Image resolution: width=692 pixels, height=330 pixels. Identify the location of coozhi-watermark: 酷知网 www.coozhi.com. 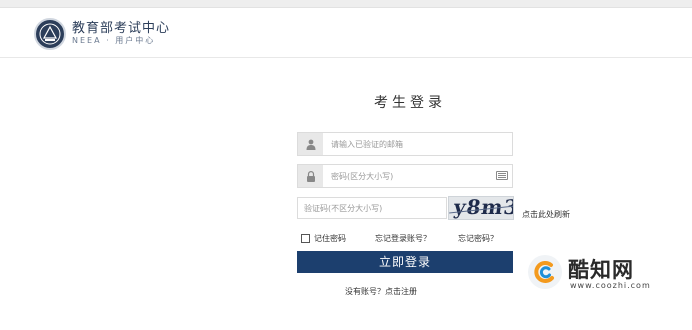
(600, 273).